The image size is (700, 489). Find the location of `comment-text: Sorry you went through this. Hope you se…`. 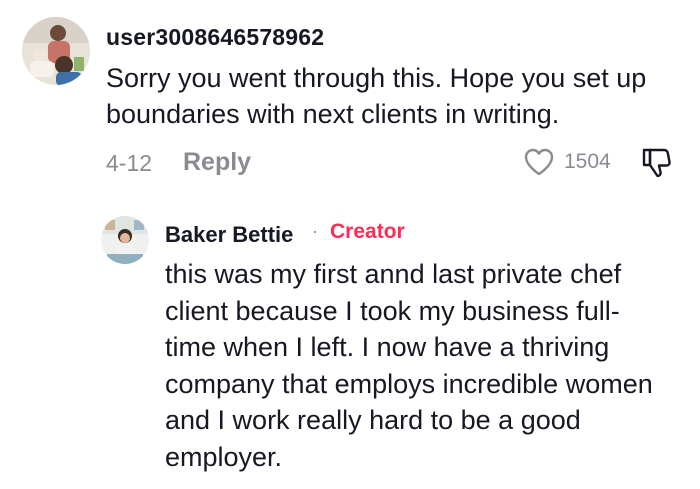

comment-text: Sorry you went through this. Hope you se… is located at coordinates (376, 96).